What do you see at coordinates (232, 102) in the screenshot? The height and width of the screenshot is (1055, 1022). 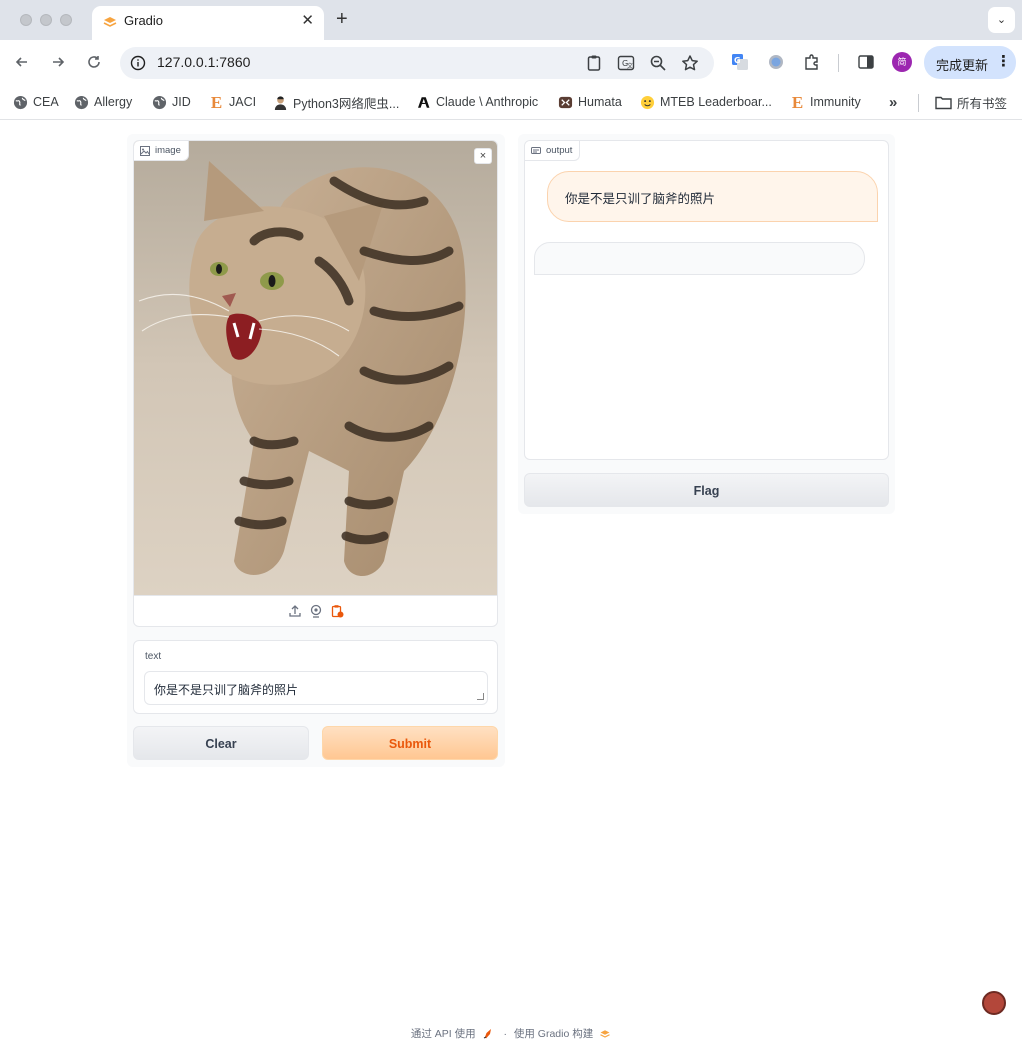 I see `bookmark-jaci: E JACI` at bounding box center [232, 102].